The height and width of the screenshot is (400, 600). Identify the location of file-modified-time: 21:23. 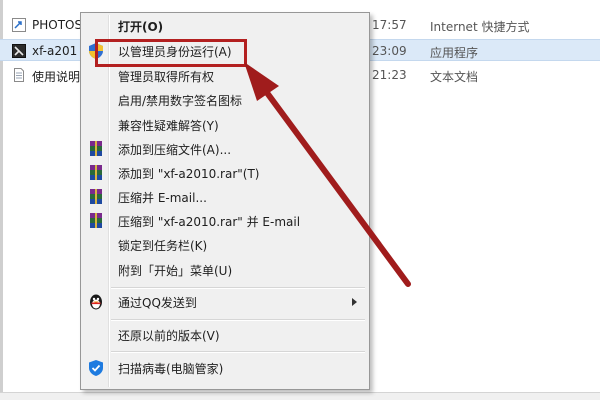
(389, 75).